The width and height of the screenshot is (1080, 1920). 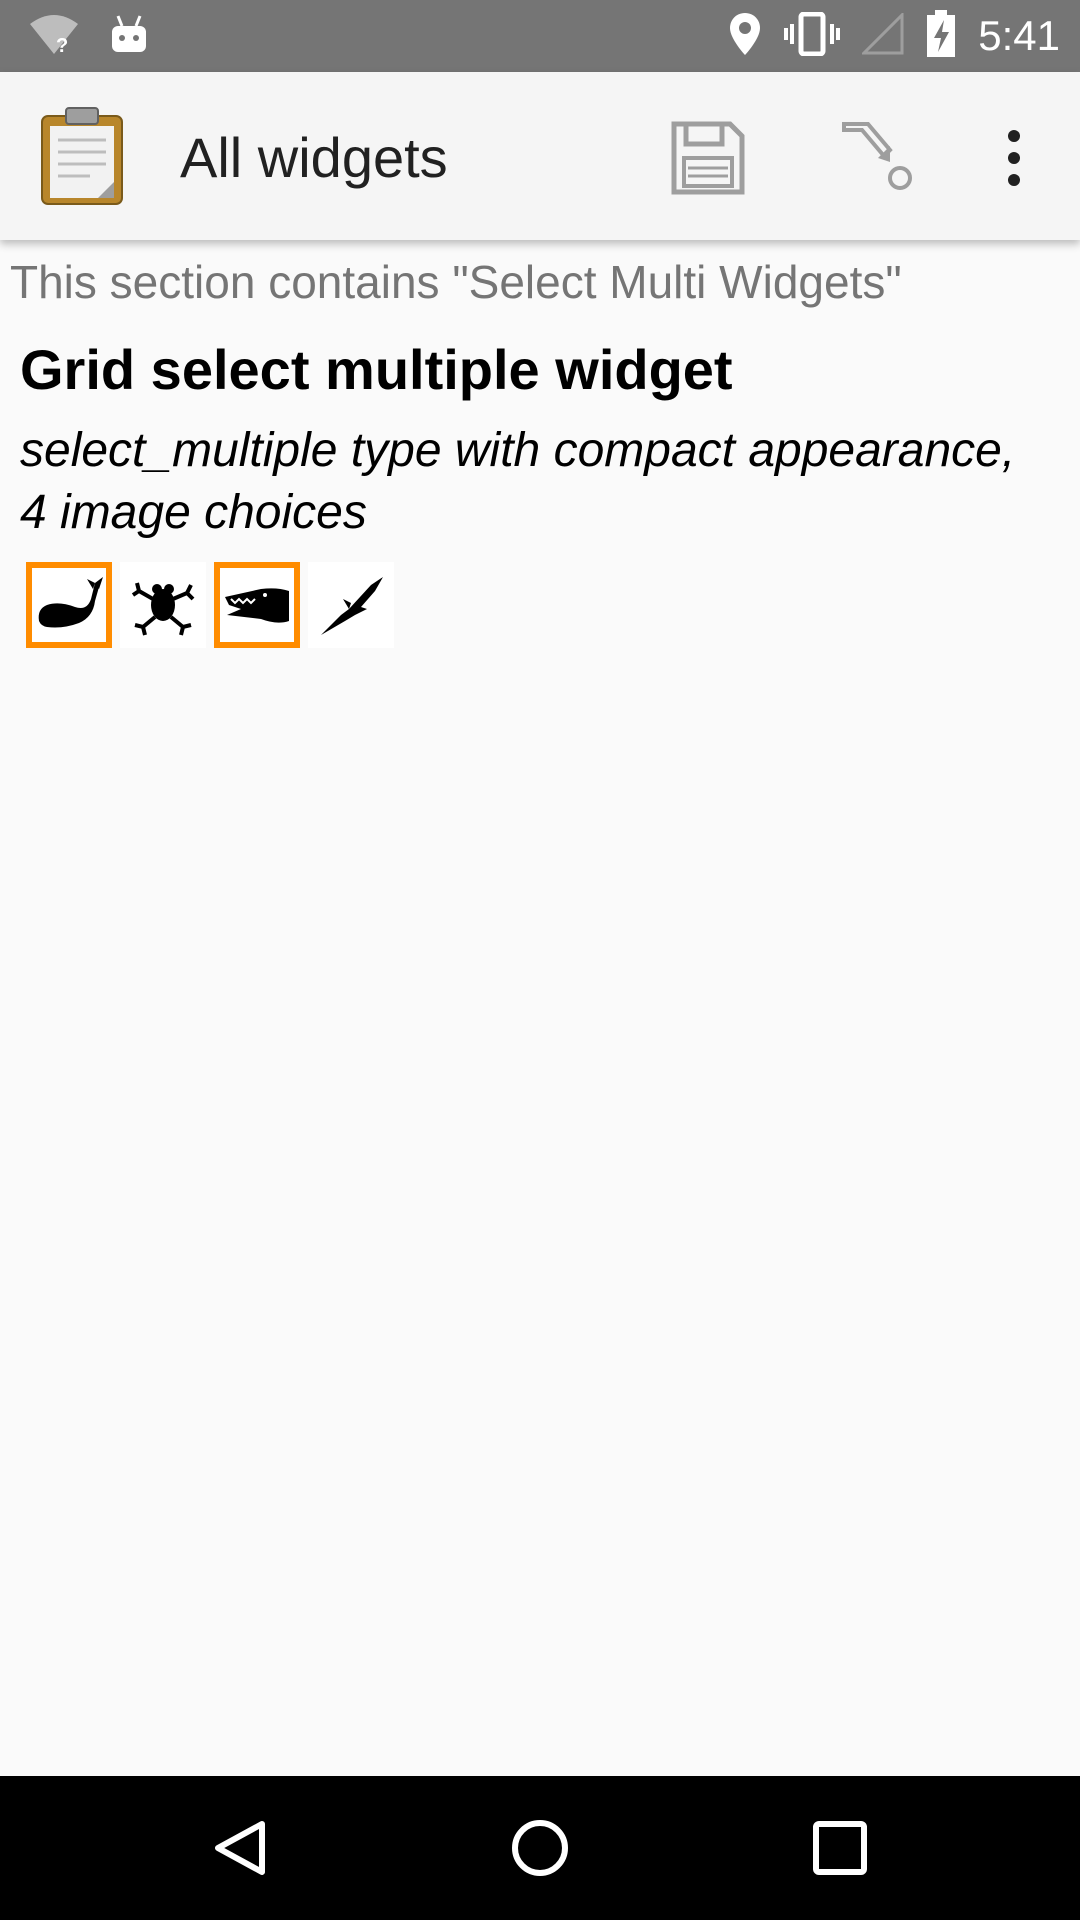 What do you see at coordinates (540, 36) in the screenshot?
I see `status-bar: ? 5:41` at bounding box center [540, 36].